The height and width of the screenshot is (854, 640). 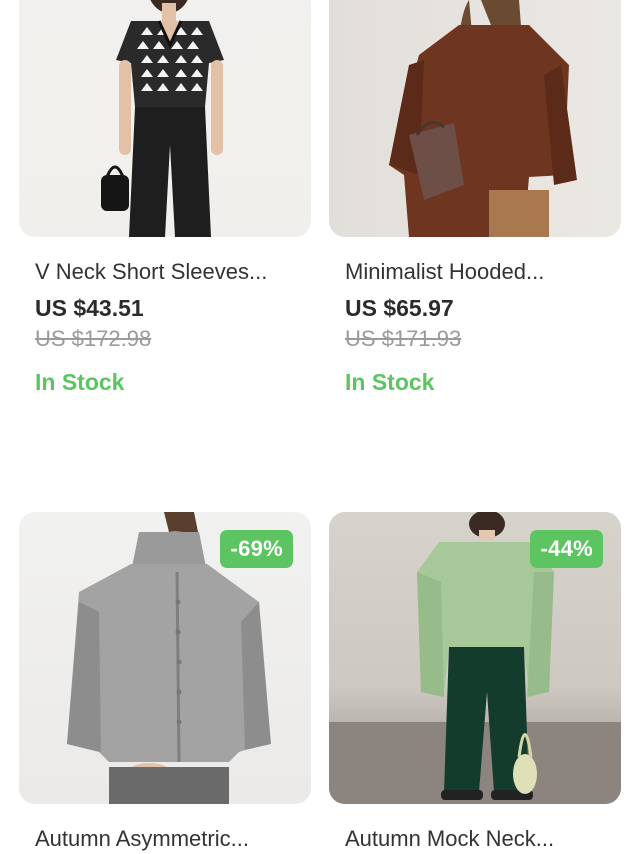 I want to click on discount-badge: -44%, so click(x=566, y=549).